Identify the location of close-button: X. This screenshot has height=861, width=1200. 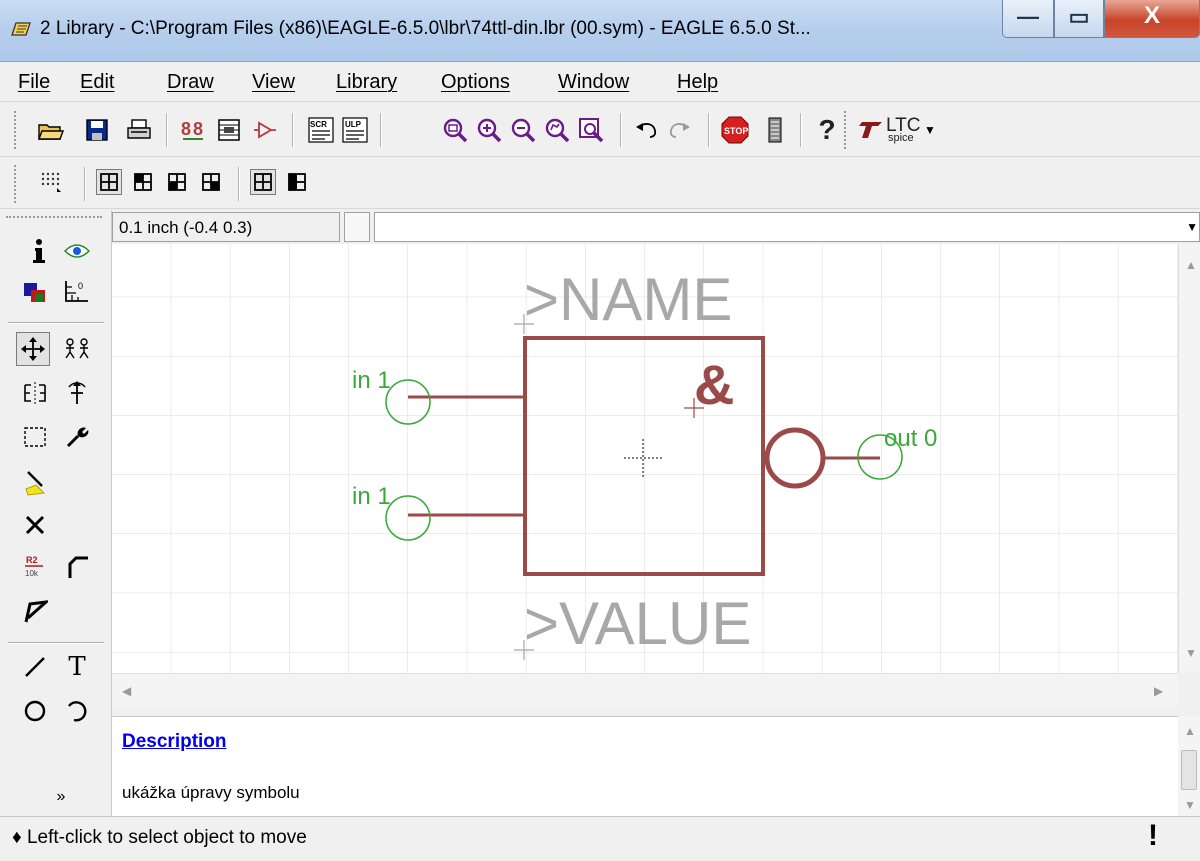
(1152, 19).